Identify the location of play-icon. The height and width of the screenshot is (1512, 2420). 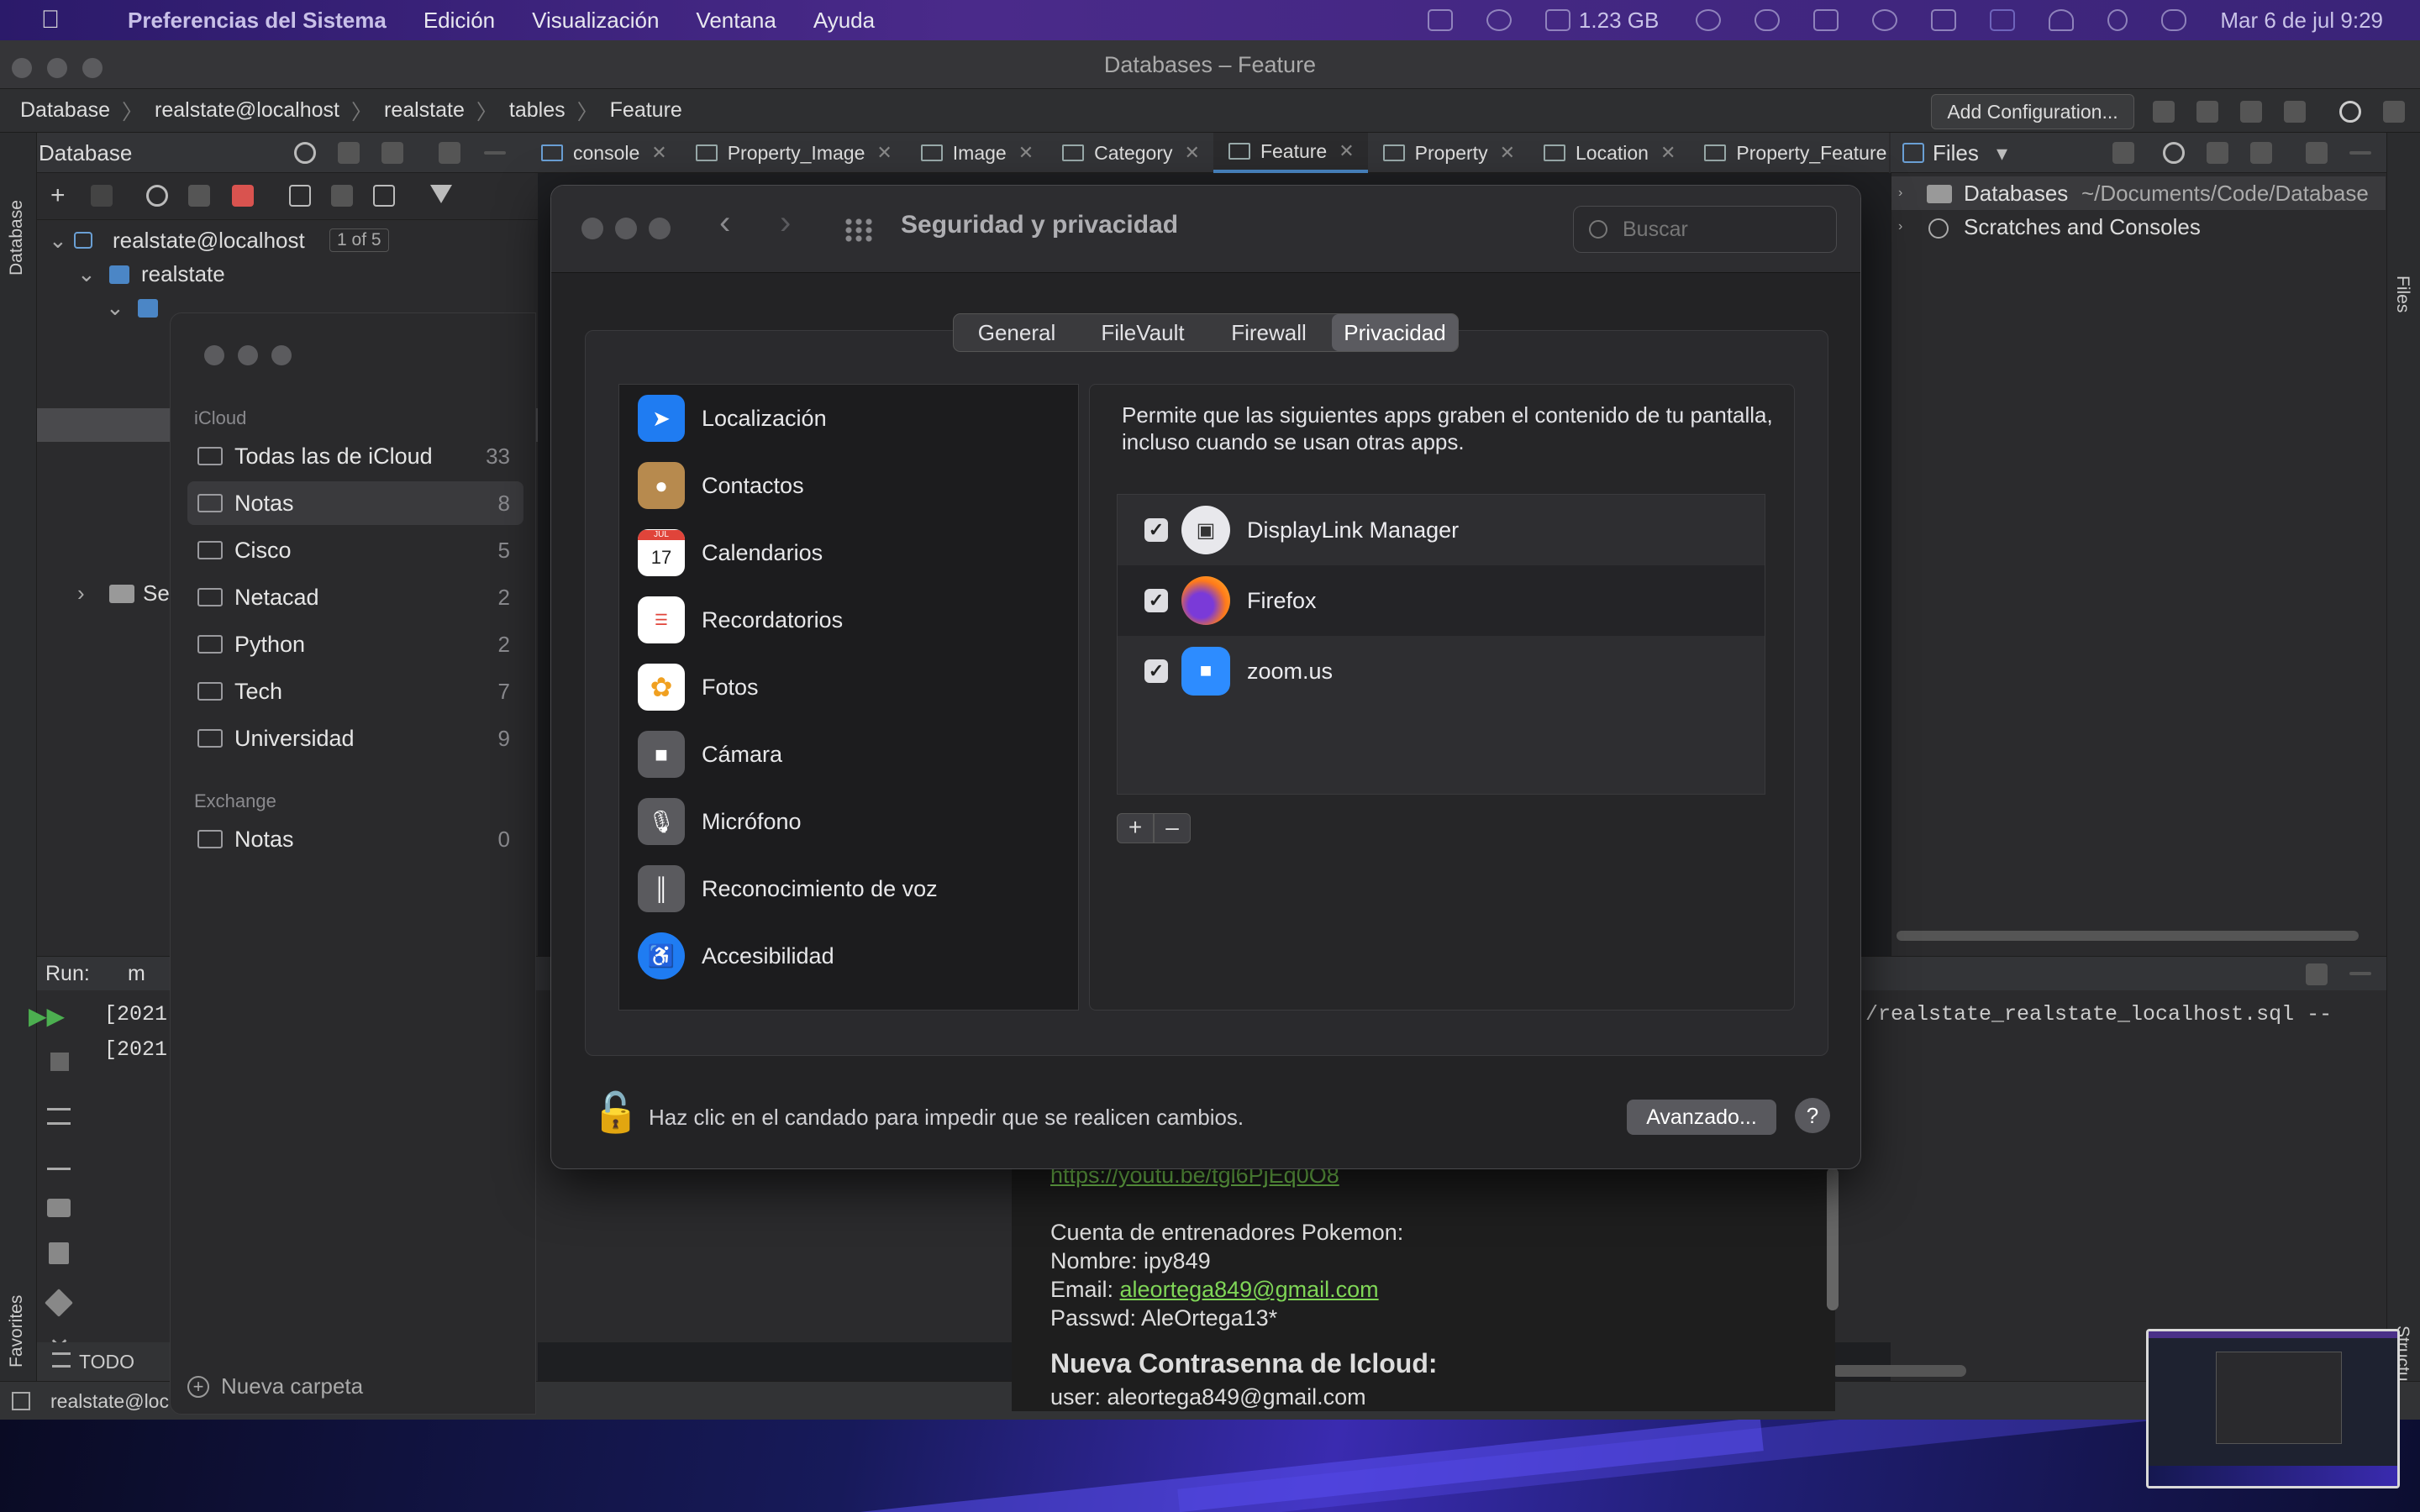
(1885, 20).